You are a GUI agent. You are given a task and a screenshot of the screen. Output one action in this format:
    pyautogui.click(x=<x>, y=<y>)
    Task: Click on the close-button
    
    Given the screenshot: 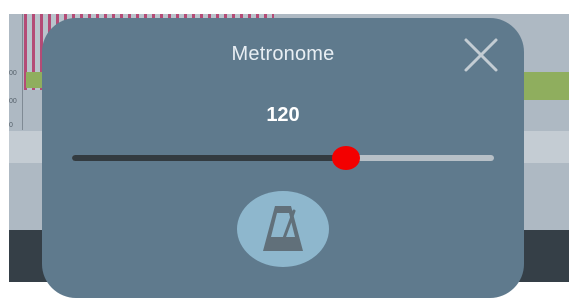 What is the action you would take?
    pyautogui.click(x=481, y=55)
    